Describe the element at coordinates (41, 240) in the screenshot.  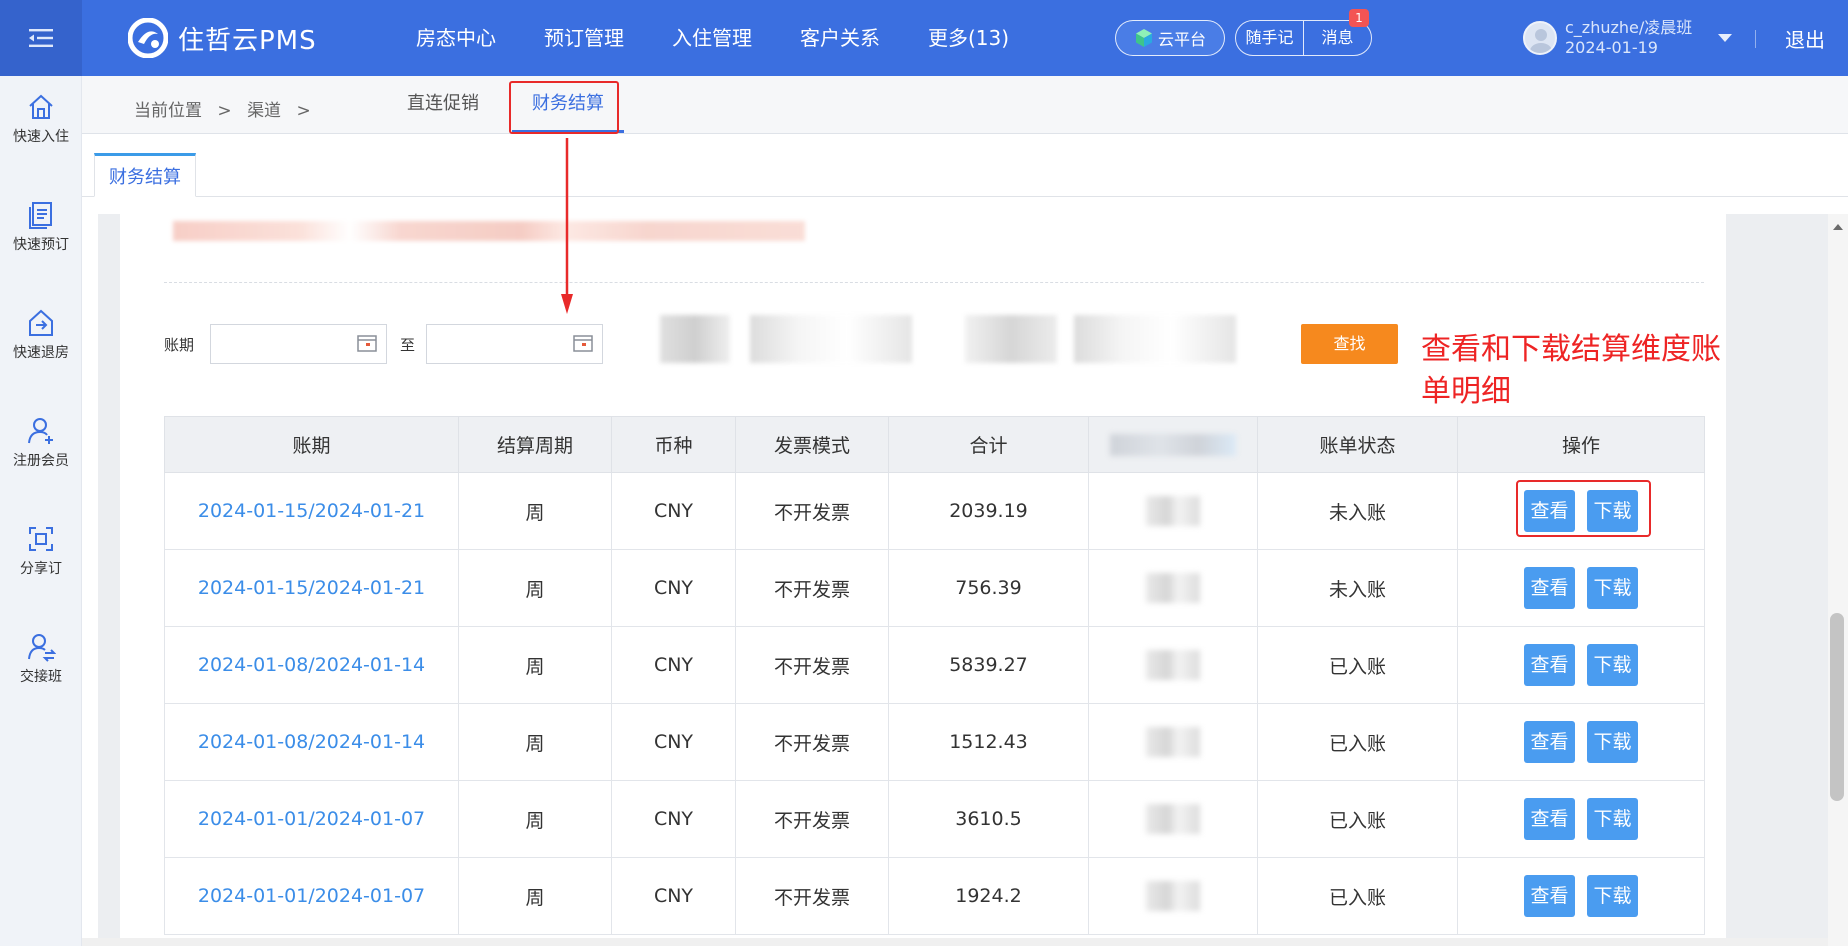
I see `sidebar-item-quick-booking: 快速预订` at that location.